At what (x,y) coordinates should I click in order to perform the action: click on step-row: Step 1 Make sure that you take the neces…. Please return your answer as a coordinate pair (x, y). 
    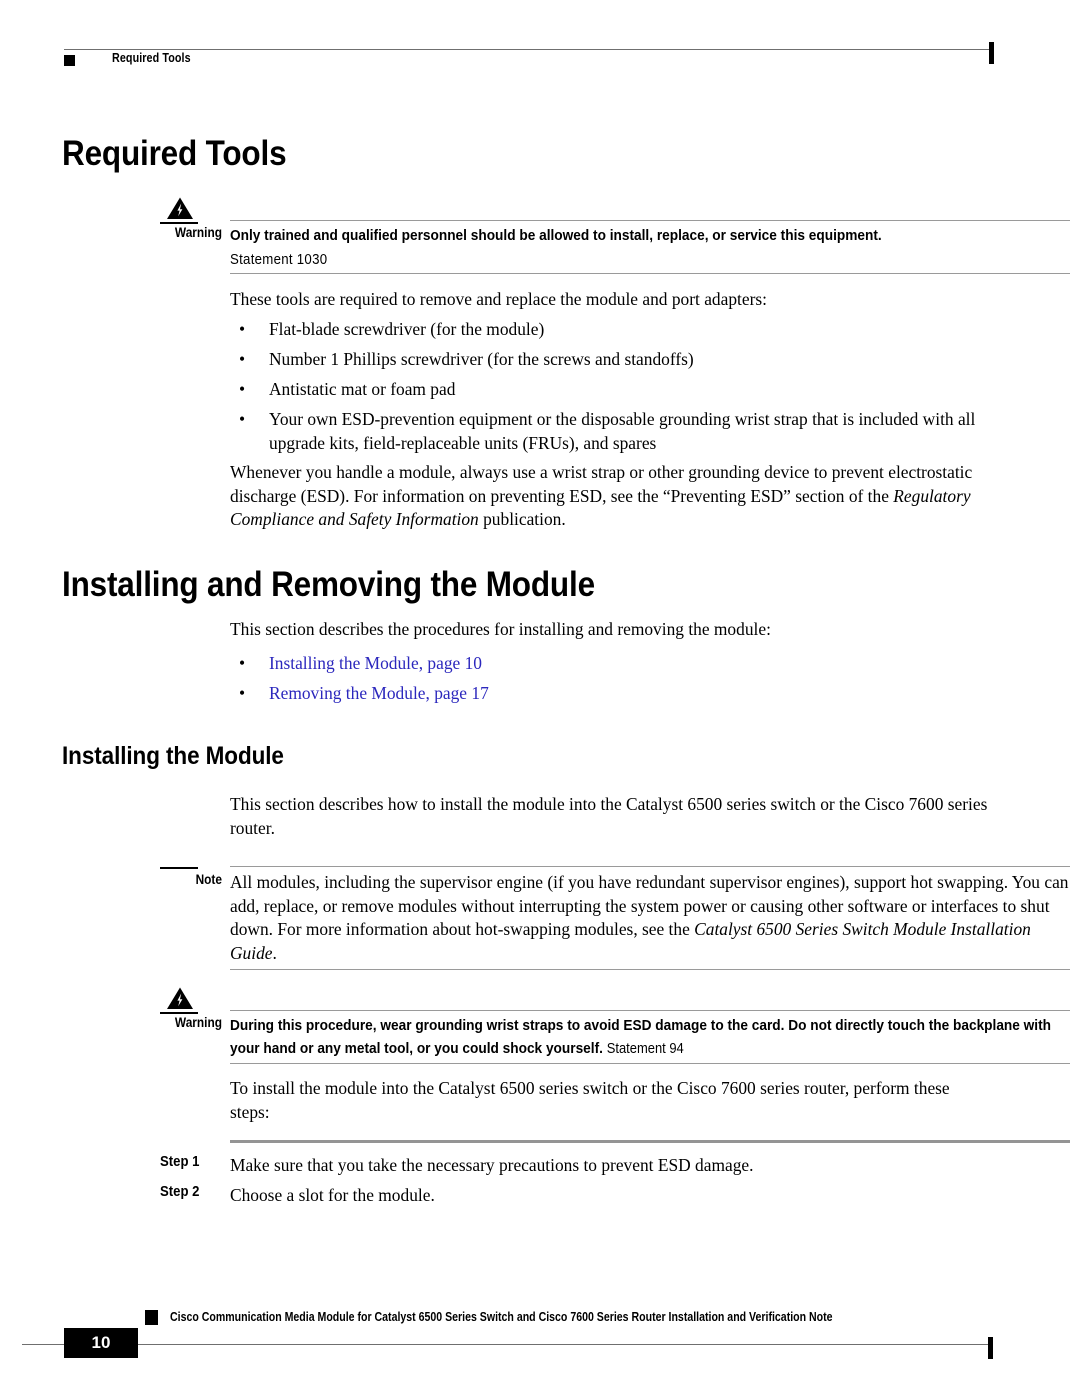
    Looking at the image, I should click on (572, 1169).